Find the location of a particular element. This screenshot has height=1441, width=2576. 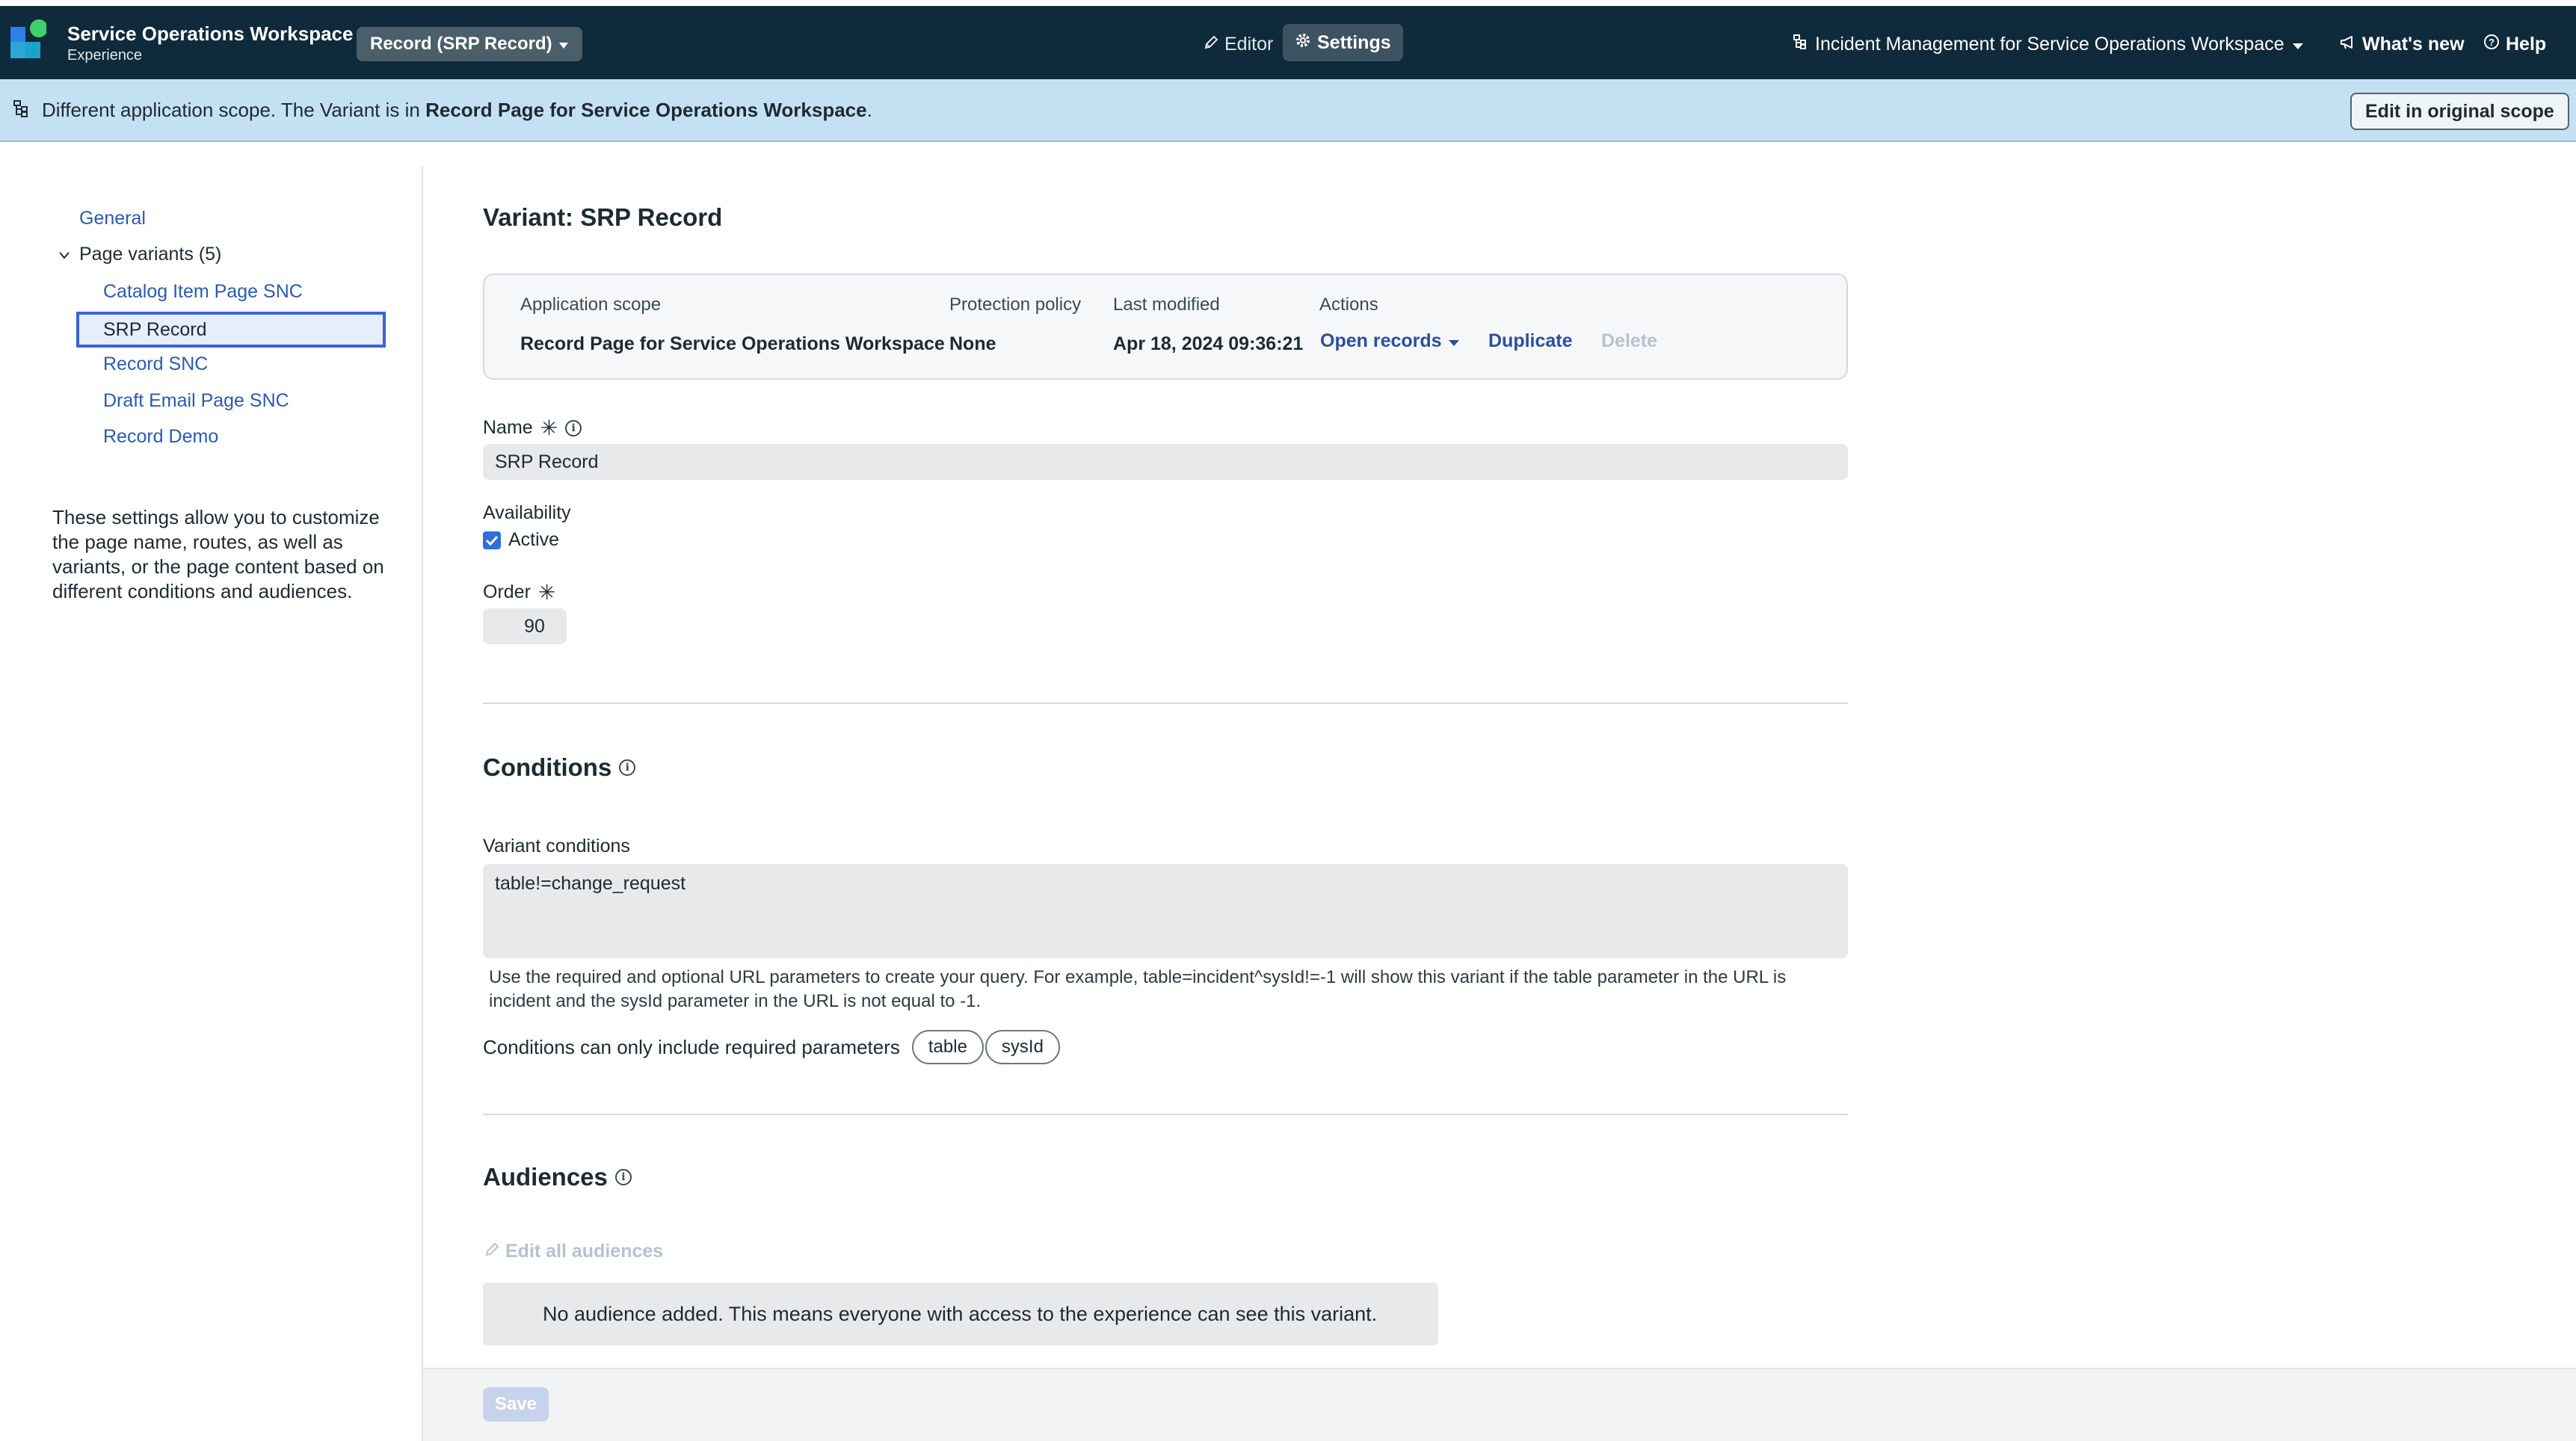

name-field-label: Name ✳ i is located at coordinates (532, 428).